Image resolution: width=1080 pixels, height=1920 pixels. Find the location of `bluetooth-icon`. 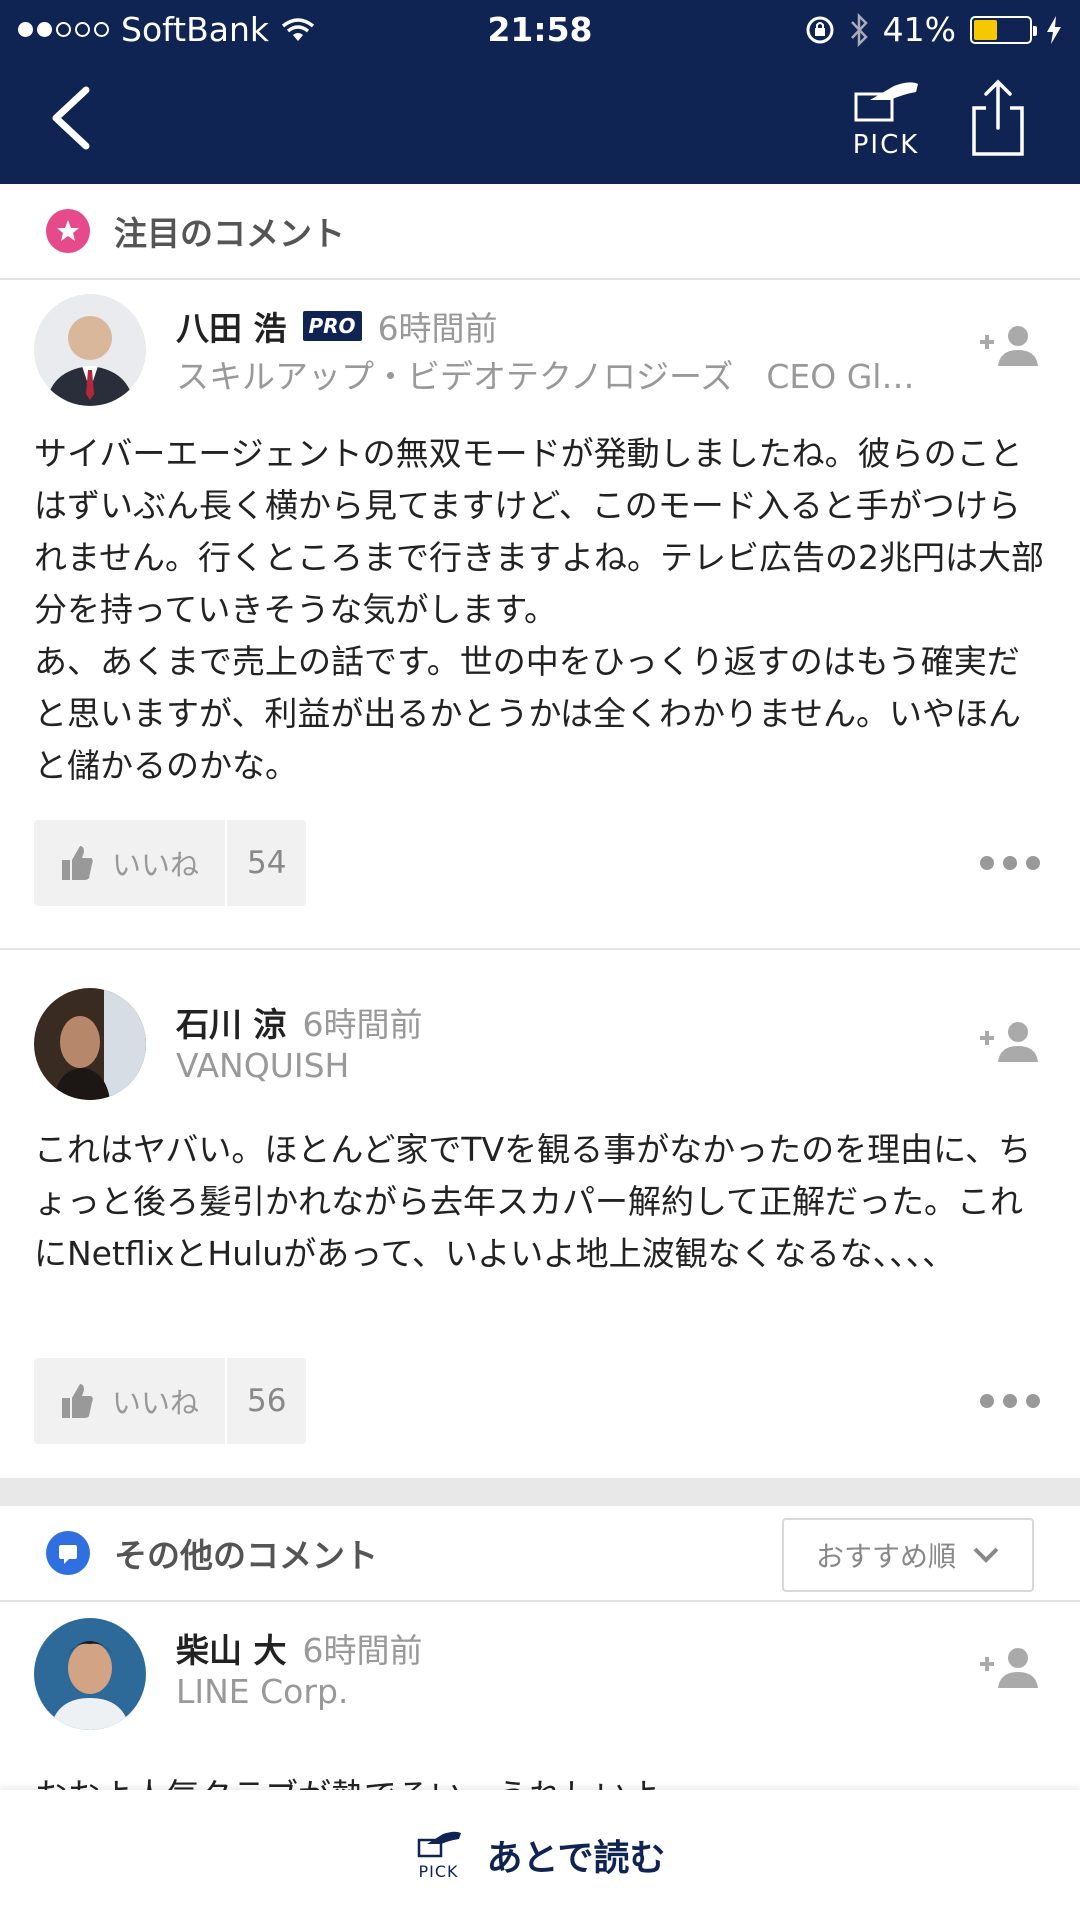

bluetooth-icon is located at coordinates (859, 29).